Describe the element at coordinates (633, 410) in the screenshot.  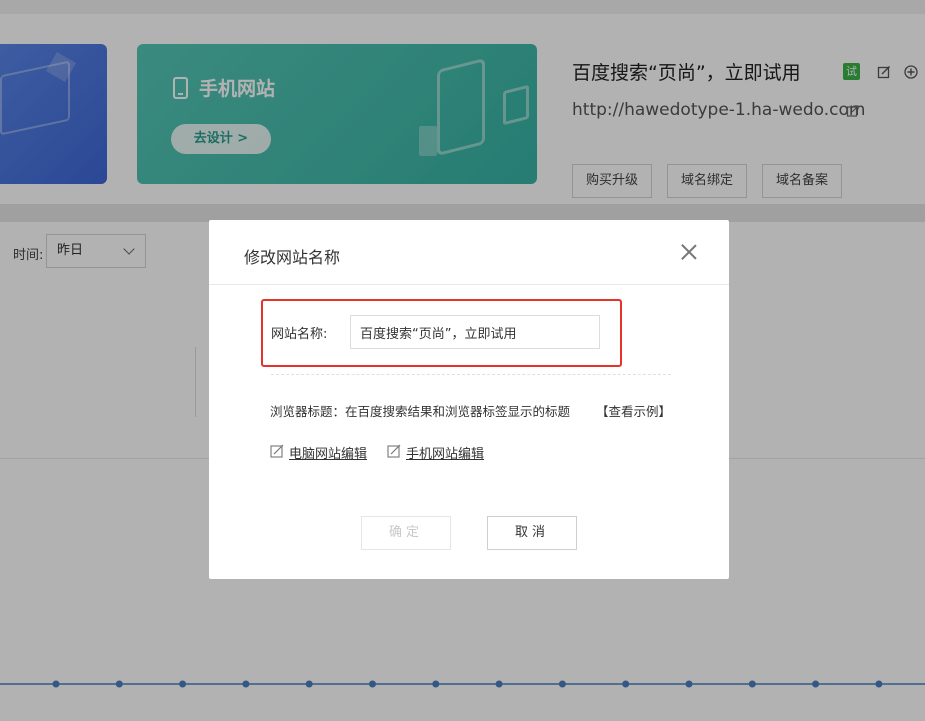
I see `view-example-link: 【查看示例】` at that location.